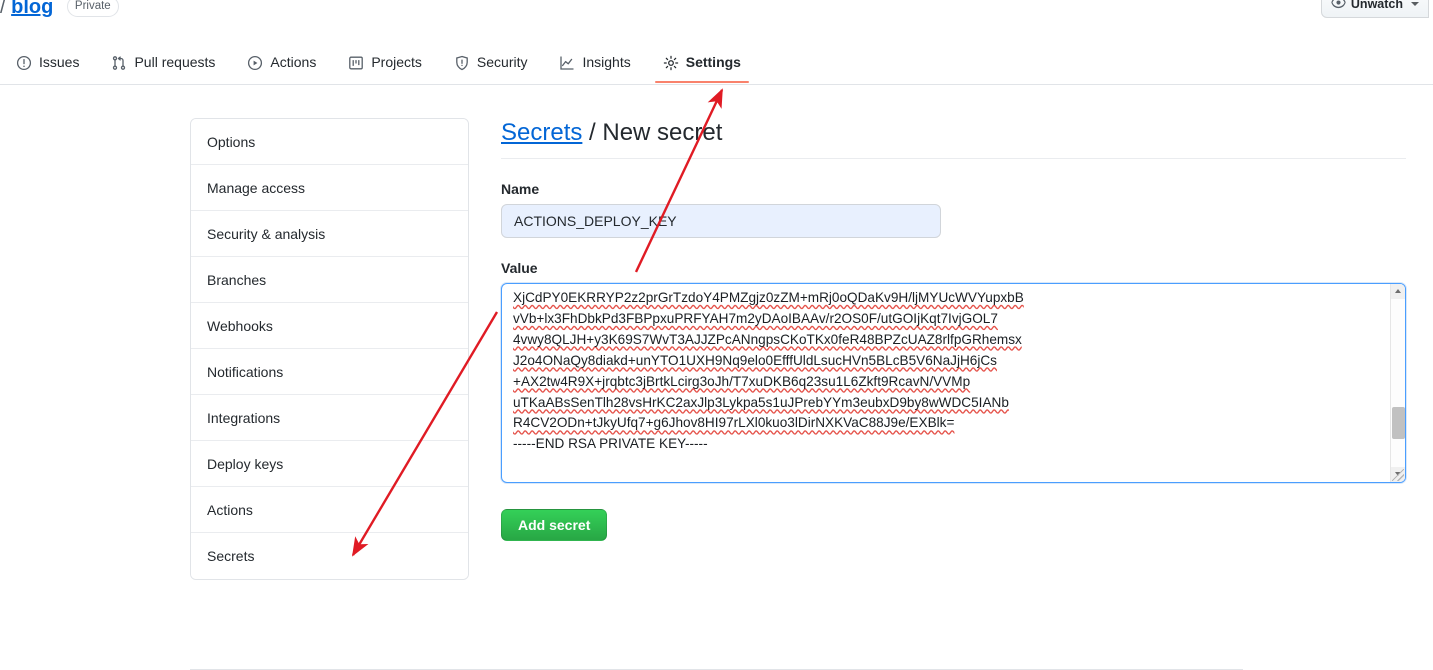  Describe the element at coordinates (1415, 4) in the screenshot. I see `chevron-down-icon` at that location.